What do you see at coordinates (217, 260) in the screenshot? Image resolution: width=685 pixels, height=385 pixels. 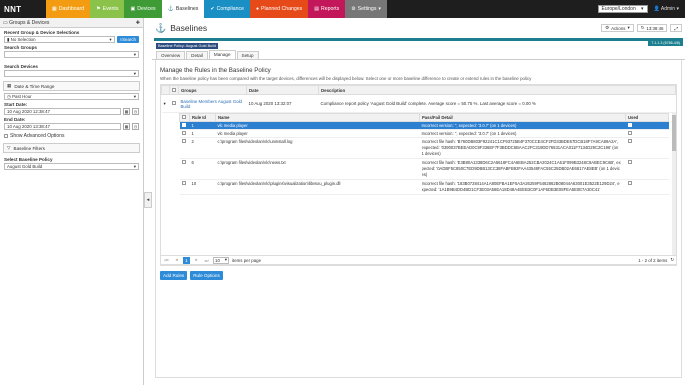 I see `page-size-value: 10` at bounding box center [217, 260].